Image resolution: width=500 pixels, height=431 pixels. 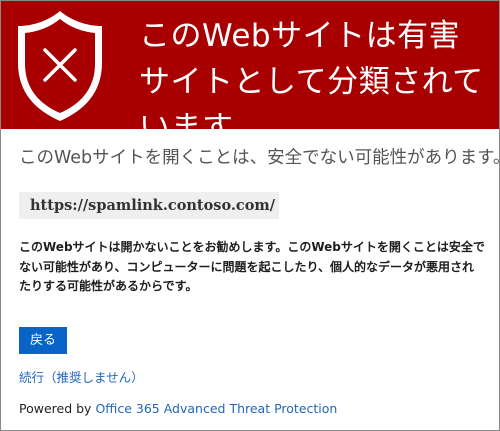 I want to click on blocked-url: https://spamlink.contoso.com/, so click(x=153, y=205).